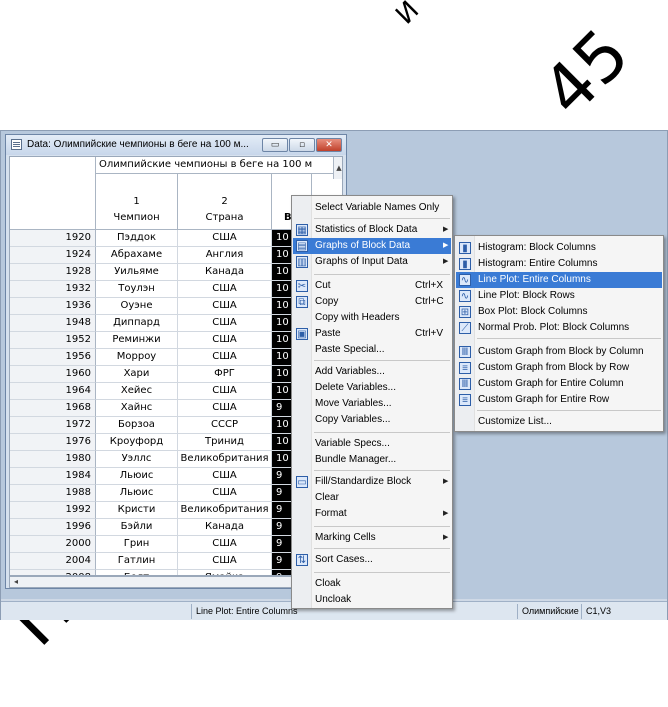 The height and width of the screenshot is (707, 668). I want to click on menu-item-copy-with-headers: Copy with Headers, so click(372, 318).